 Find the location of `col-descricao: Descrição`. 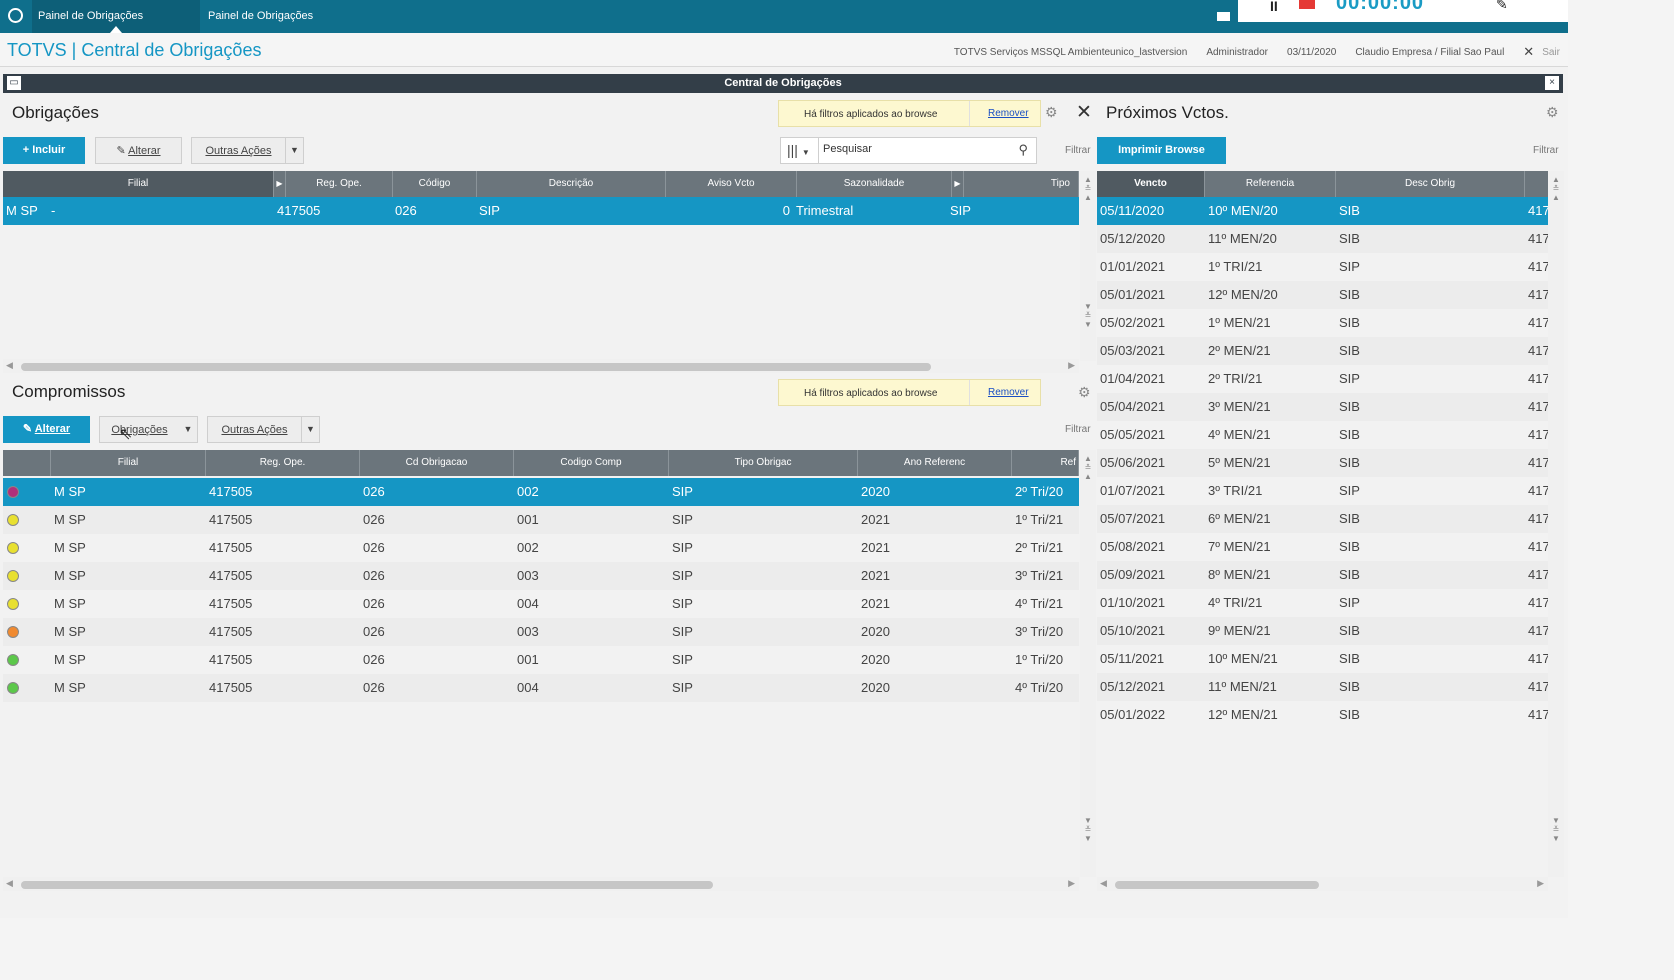

col-descricao: Descrição is located at coordinates (571, 184).